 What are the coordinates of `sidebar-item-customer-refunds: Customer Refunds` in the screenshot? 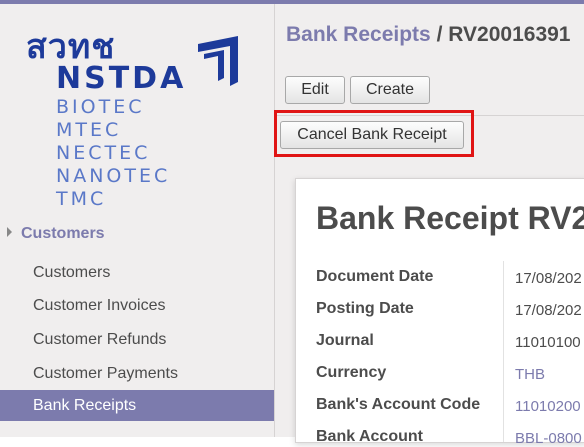 It's located at (137, 339).